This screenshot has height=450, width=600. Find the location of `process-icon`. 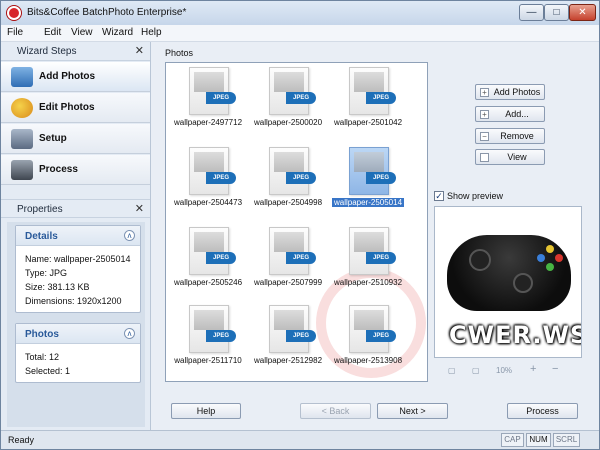

process-icon is located at coordinates (22, 170).